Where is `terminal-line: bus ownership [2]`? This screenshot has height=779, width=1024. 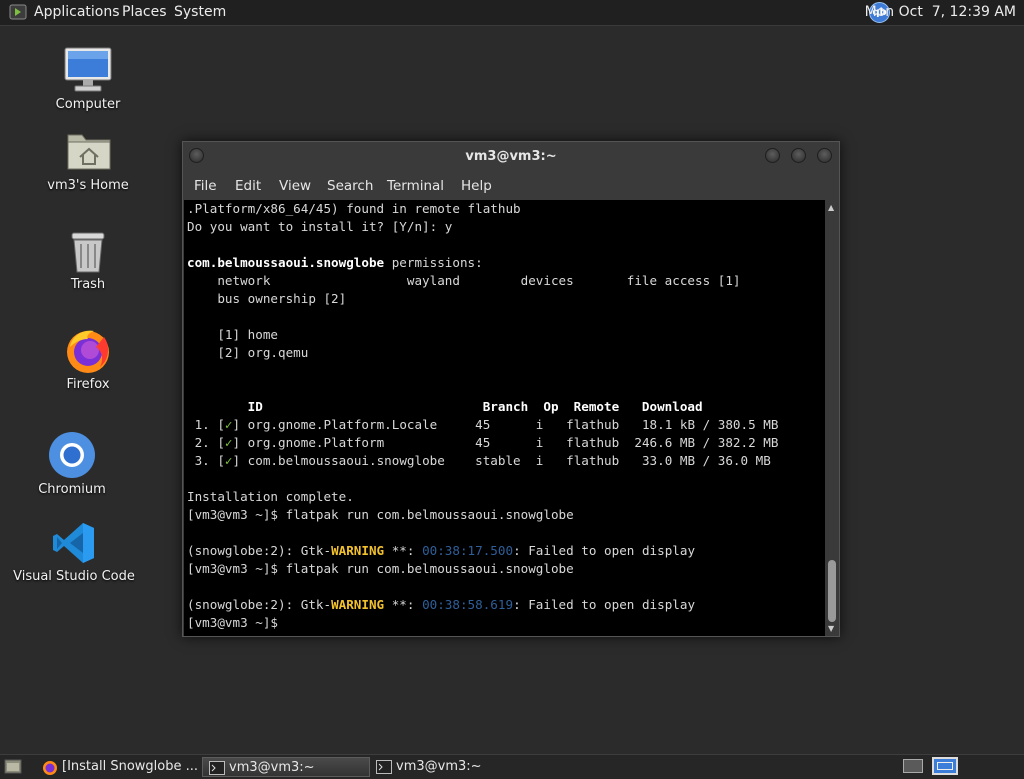
terminal-line: bus ownership [2] is located at coordinates (266, 298).